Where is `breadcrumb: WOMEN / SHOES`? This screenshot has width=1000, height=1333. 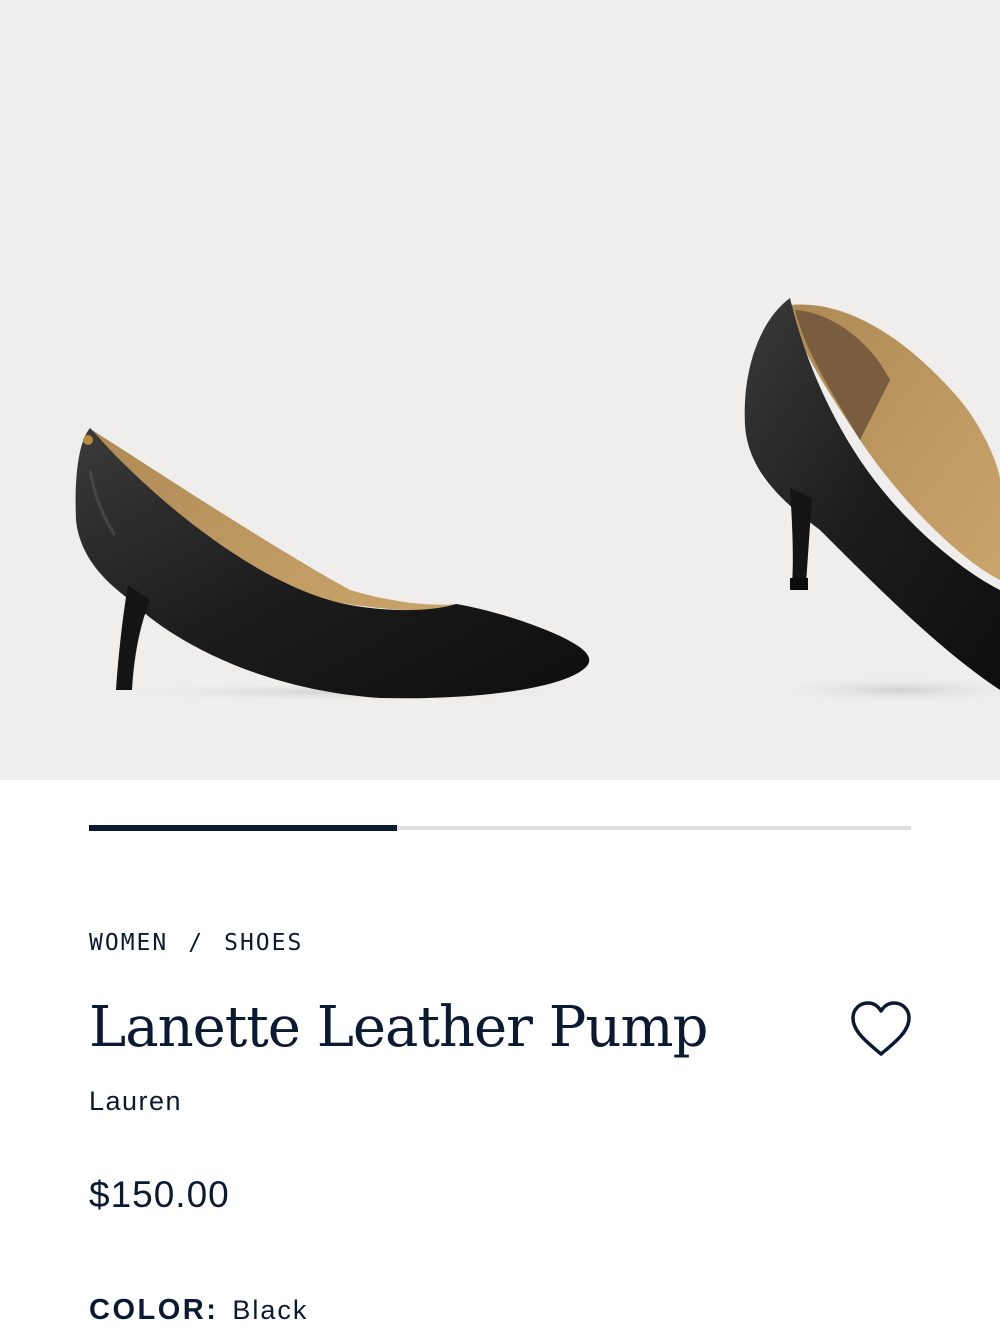
breadcrumb: WOMEN / SHOES is located at coordinates (196, 943).